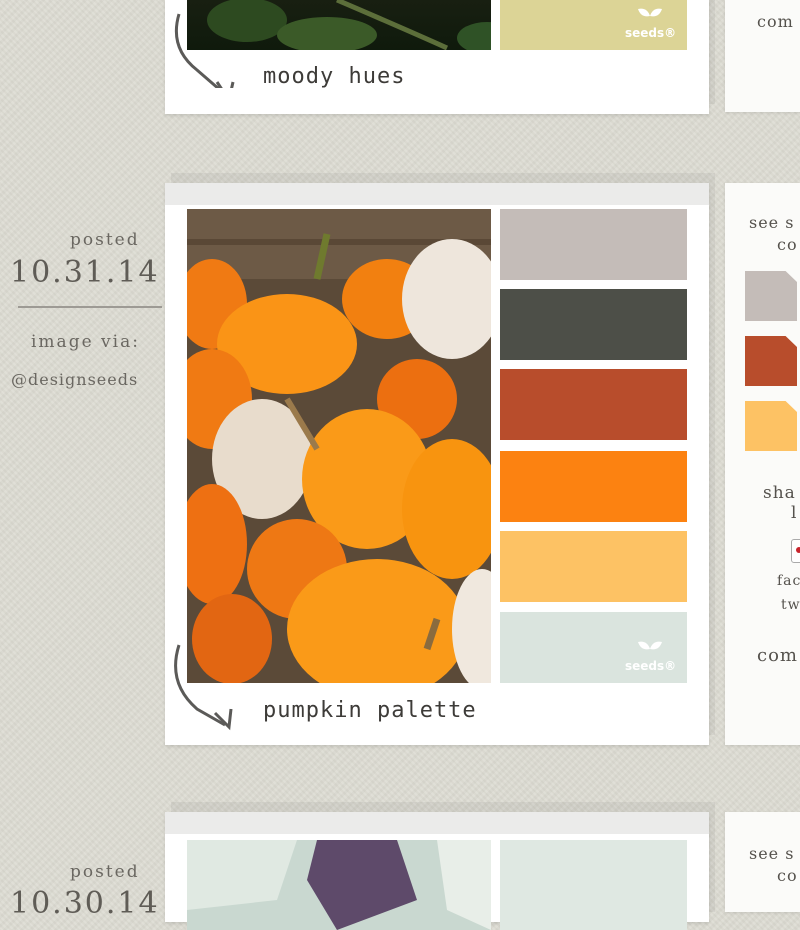  What do you see at coordinates (593, 885) in the screenshot?
I see `color-swatch` at bounding box center [593, 885].